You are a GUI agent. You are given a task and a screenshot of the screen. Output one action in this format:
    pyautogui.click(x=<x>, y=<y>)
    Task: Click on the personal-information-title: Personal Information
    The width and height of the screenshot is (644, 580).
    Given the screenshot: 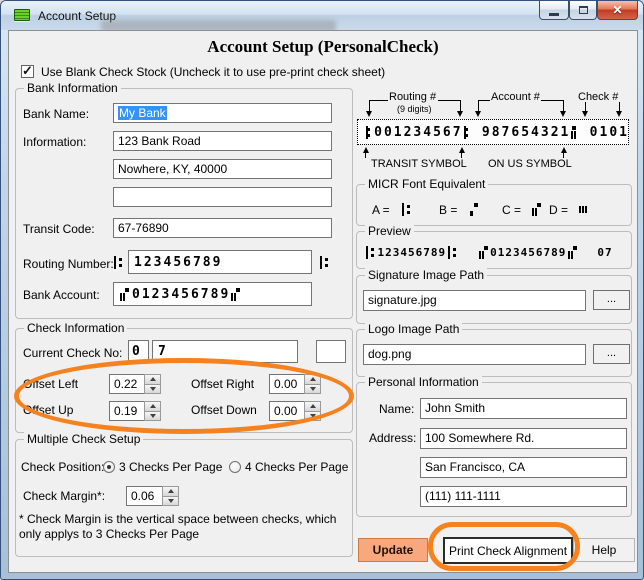 What is the action you would take?
    pyautogui.click(x=423, y=382)
    